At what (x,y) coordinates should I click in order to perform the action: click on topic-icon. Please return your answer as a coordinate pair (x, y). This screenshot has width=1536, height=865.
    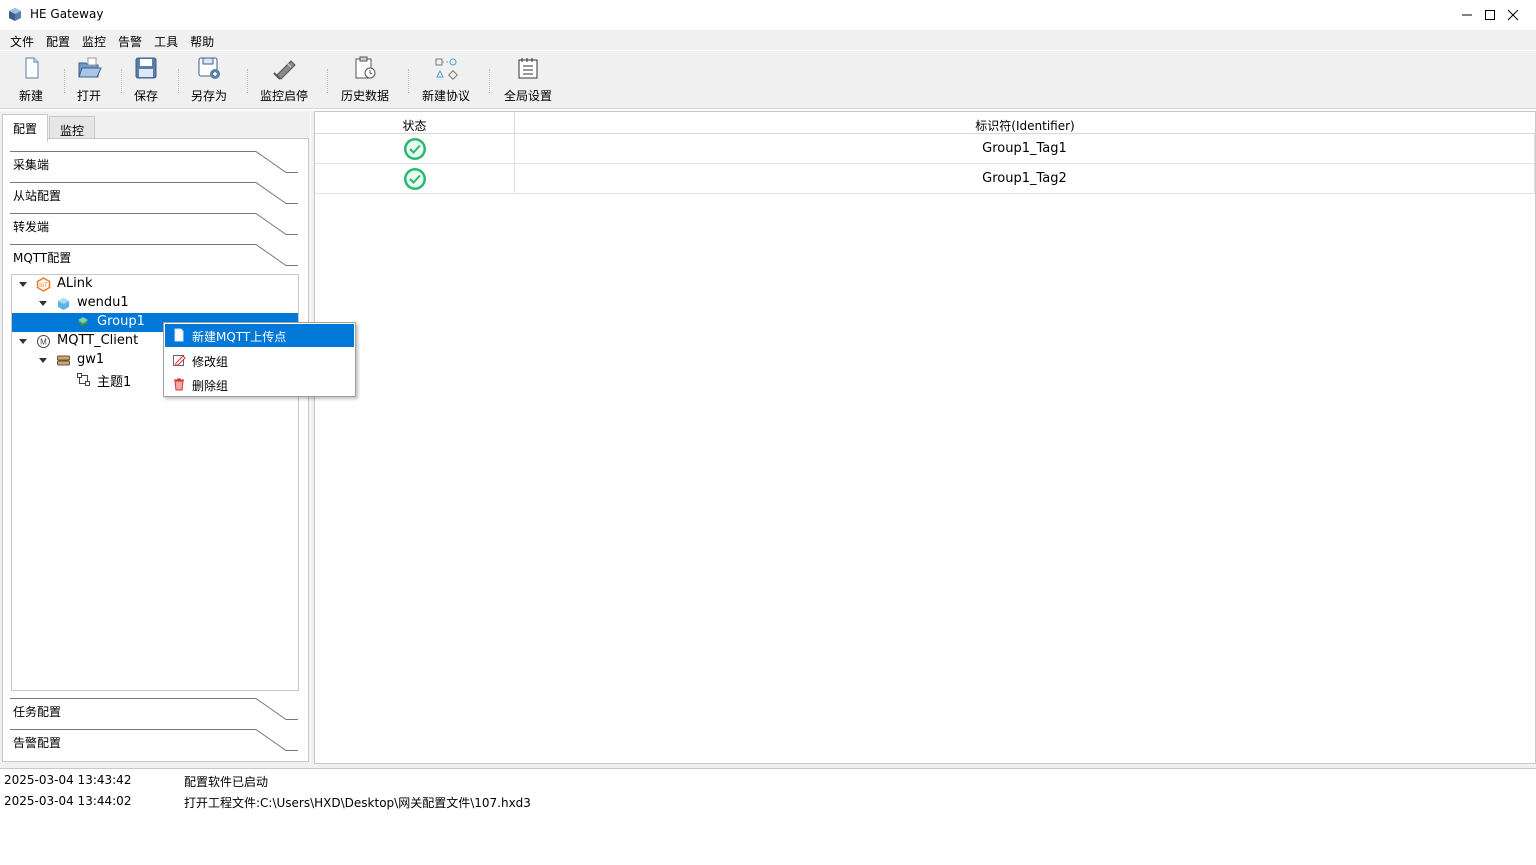
    Looking at the image, I should click on (83, 379).